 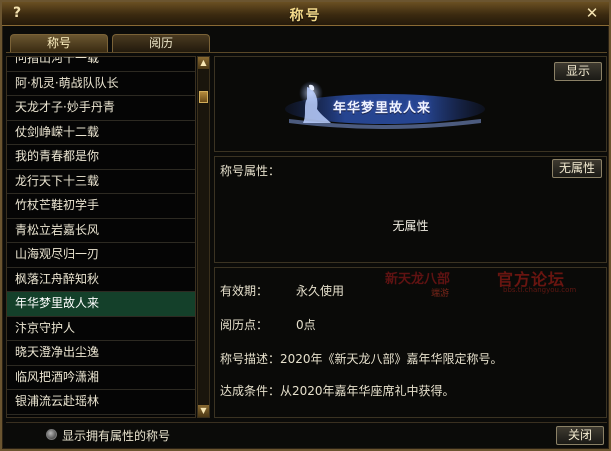 I want to click on condition-label: 达成条件：, so click(x=250, y=391).